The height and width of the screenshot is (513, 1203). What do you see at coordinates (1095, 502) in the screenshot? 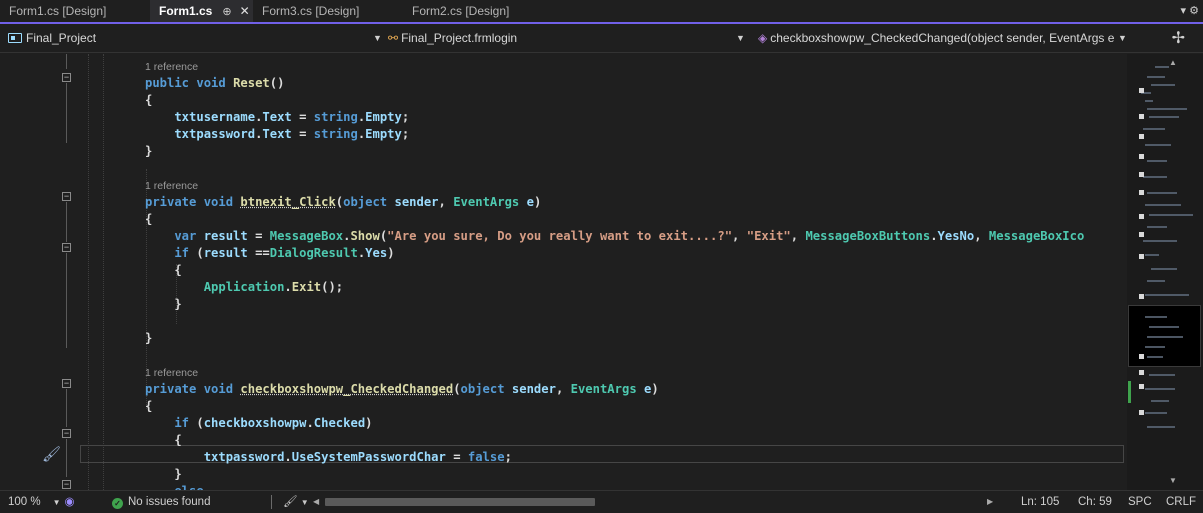
I see `column-indicator: Ch: 59` at bounding box center [1095, 502].